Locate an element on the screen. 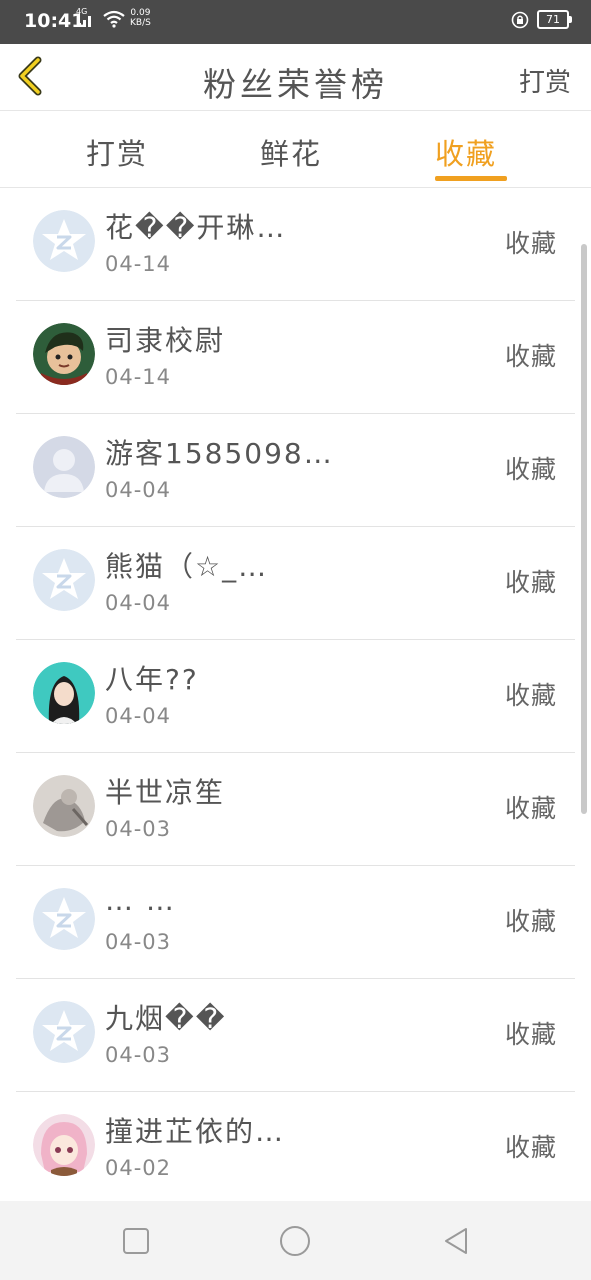 The width and height of the screenshot is (591, 1280). warrior-avatar-icon is located at coordinates (64, 354).